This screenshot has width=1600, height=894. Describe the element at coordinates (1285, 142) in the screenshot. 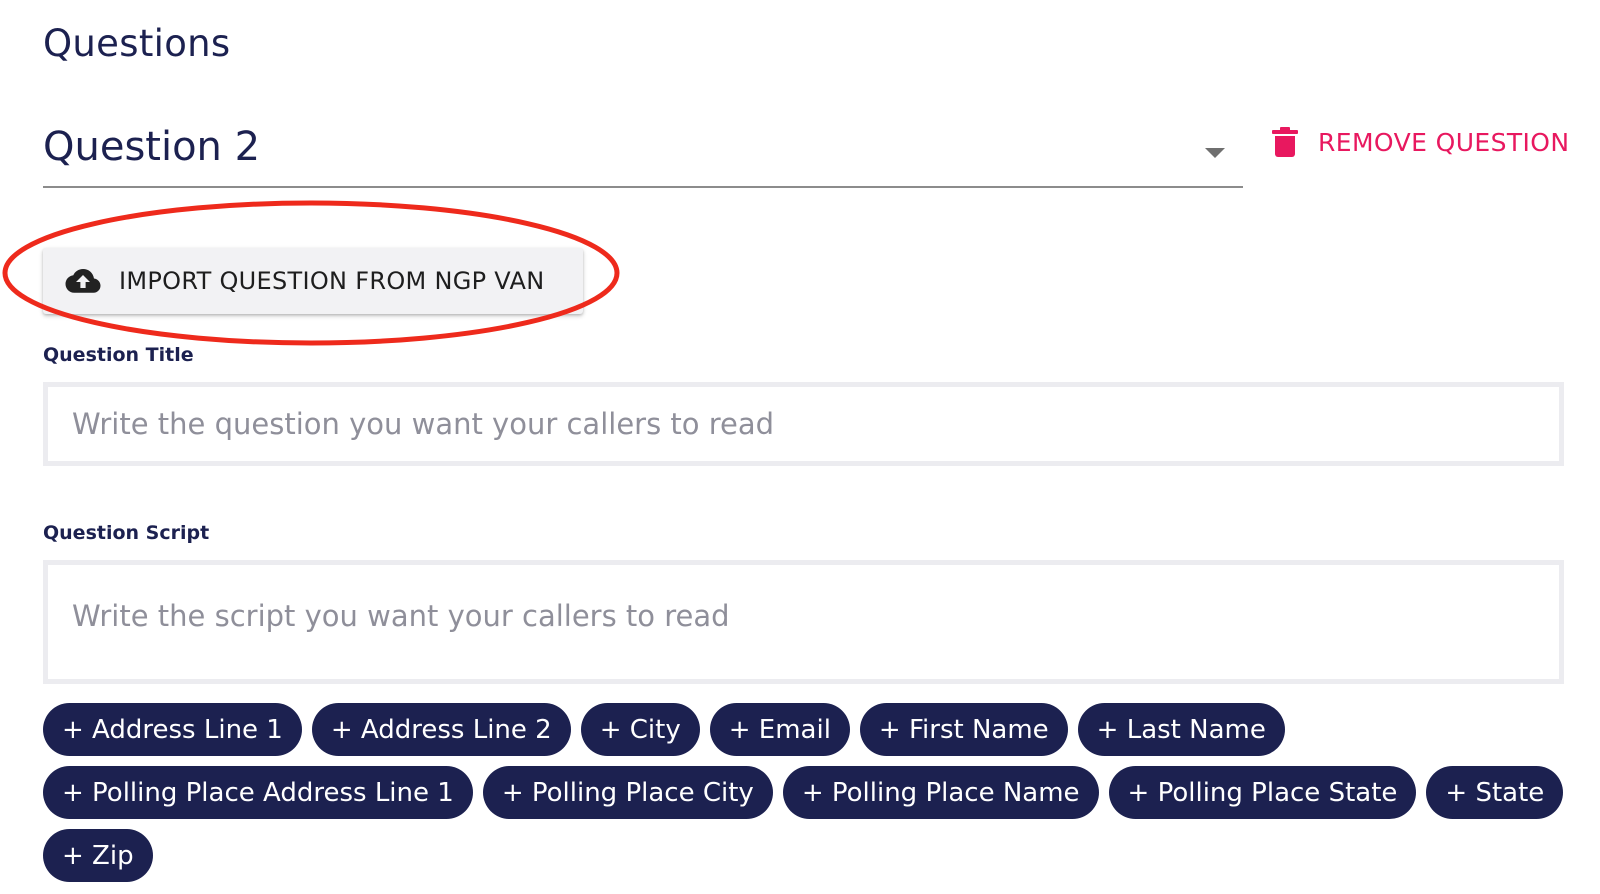

I see `trash-icon` at that location.